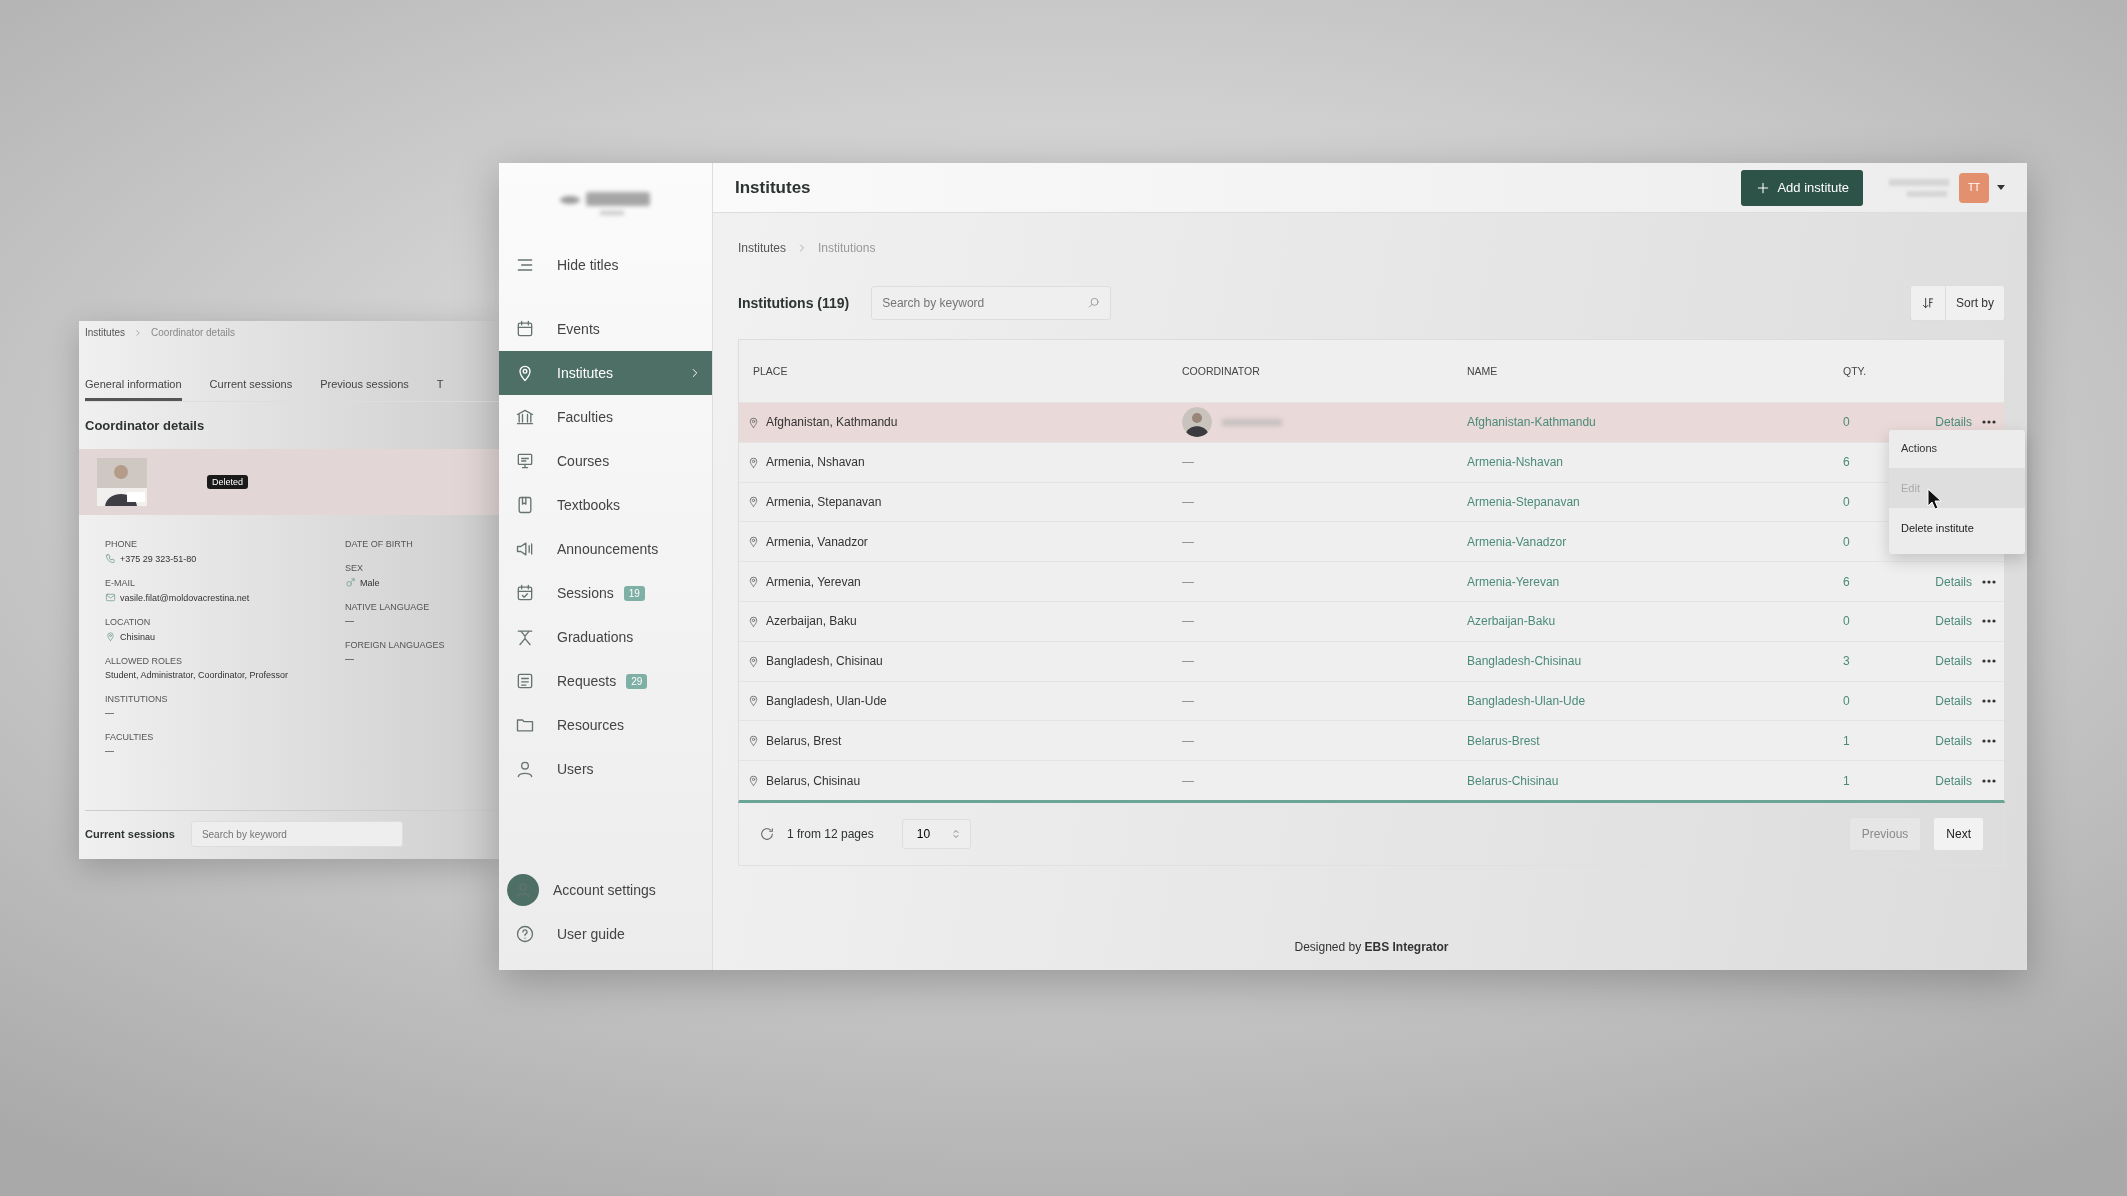 The width and height of the screenshot is (2127, 1196). Describe the element at coordinates (525, 329) in the screenshot. I see `calendar-icon` at that location.